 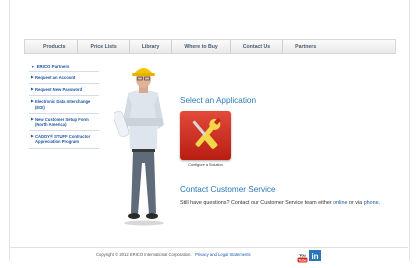 I want to click on sidebar-item-request-password: ▶ Request New Password, so click(x=64, y=90).